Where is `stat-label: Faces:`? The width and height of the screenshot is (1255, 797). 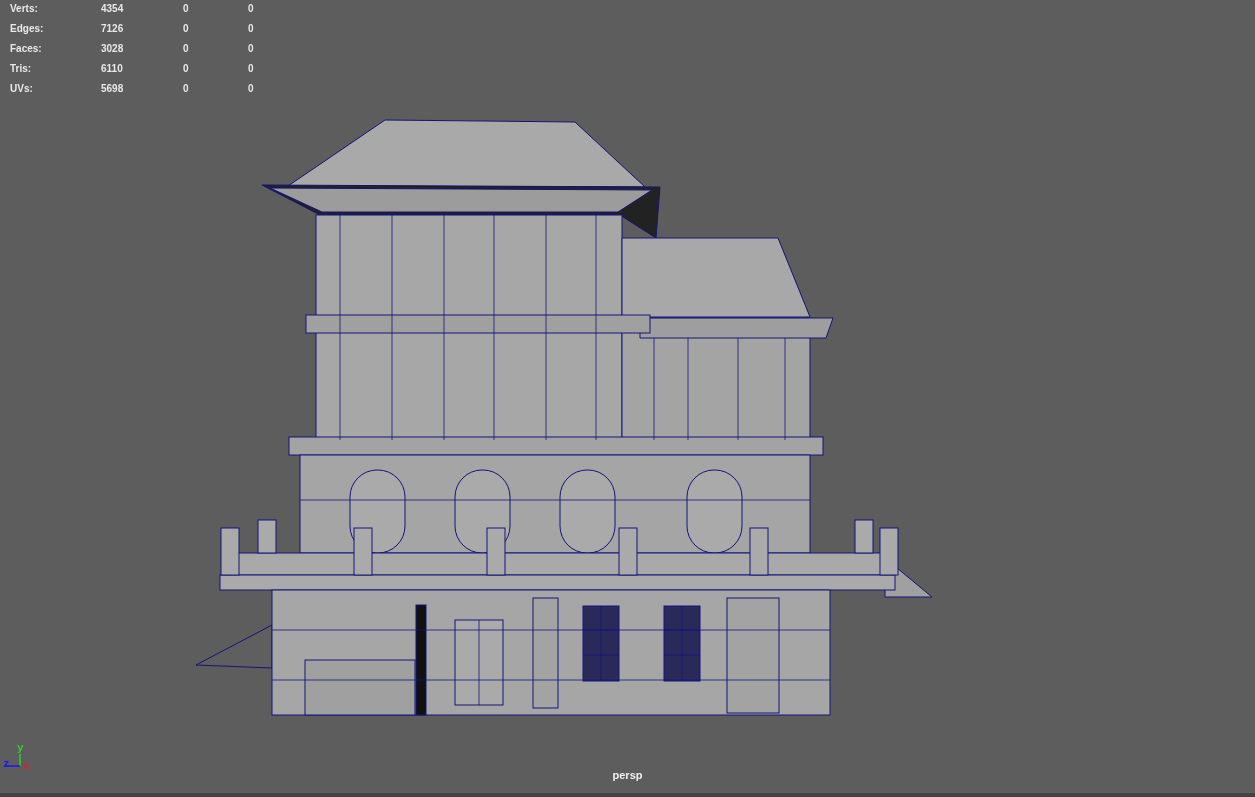
stat-label: Faces: is located at coordinates (26, 49).